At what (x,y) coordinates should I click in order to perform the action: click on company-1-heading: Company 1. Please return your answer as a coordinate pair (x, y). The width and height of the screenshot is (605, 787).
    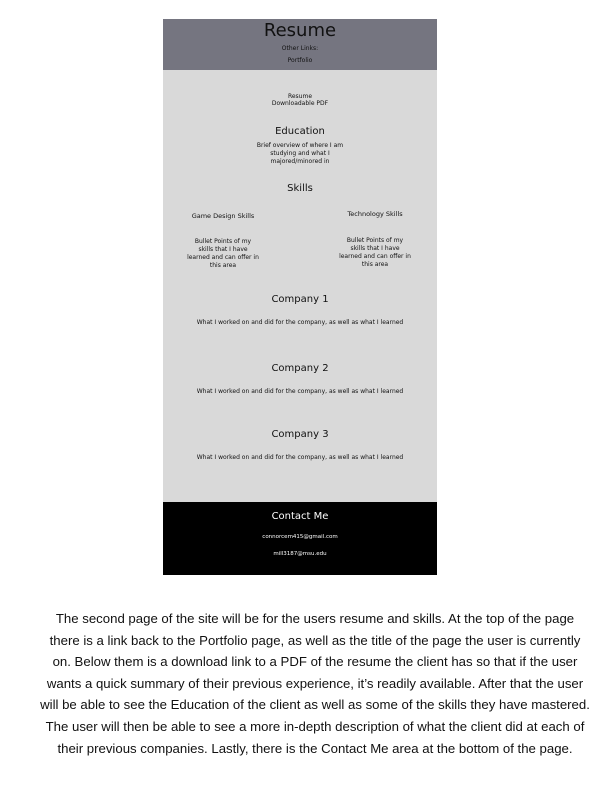
    Looking at the image, I should click on (300, 299).